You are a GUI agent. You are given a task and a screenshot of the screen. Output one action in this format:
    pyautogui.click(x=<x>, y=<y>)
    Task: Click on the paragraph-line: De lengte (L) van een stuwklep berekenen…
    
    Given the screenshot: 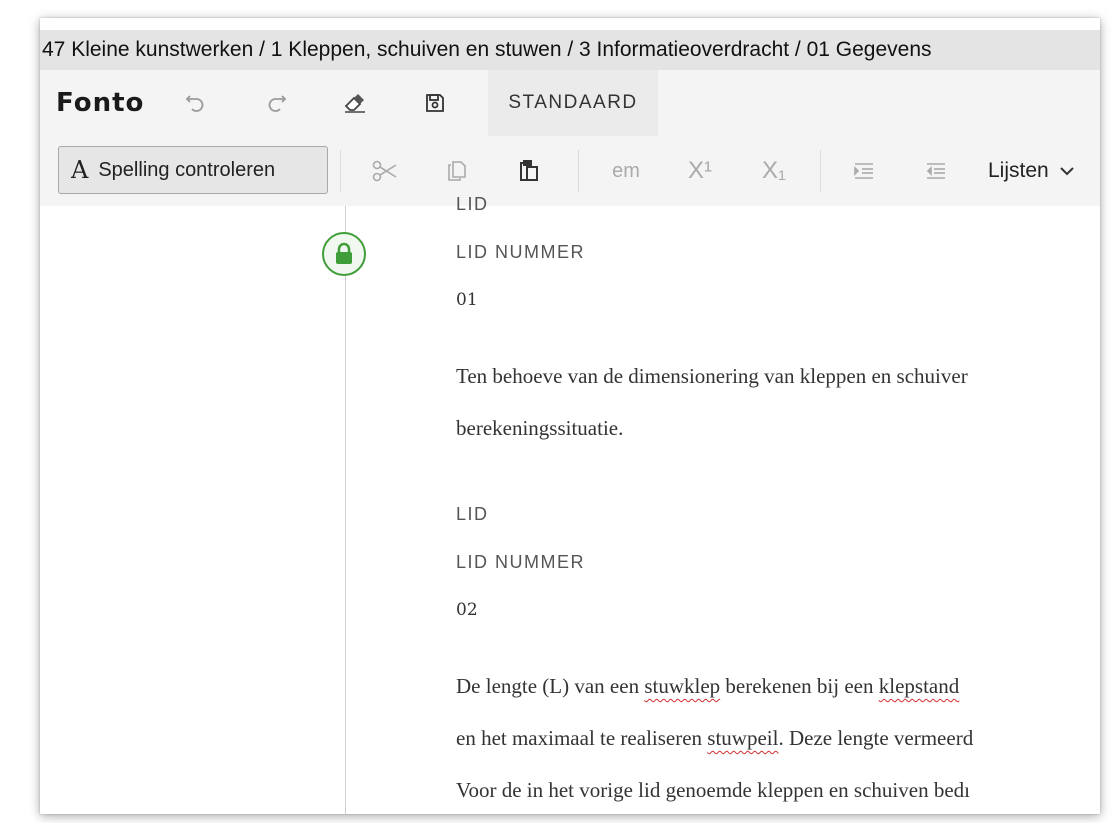 What is the action you would take?
    pyautogui.click(x=707, y=686)
    